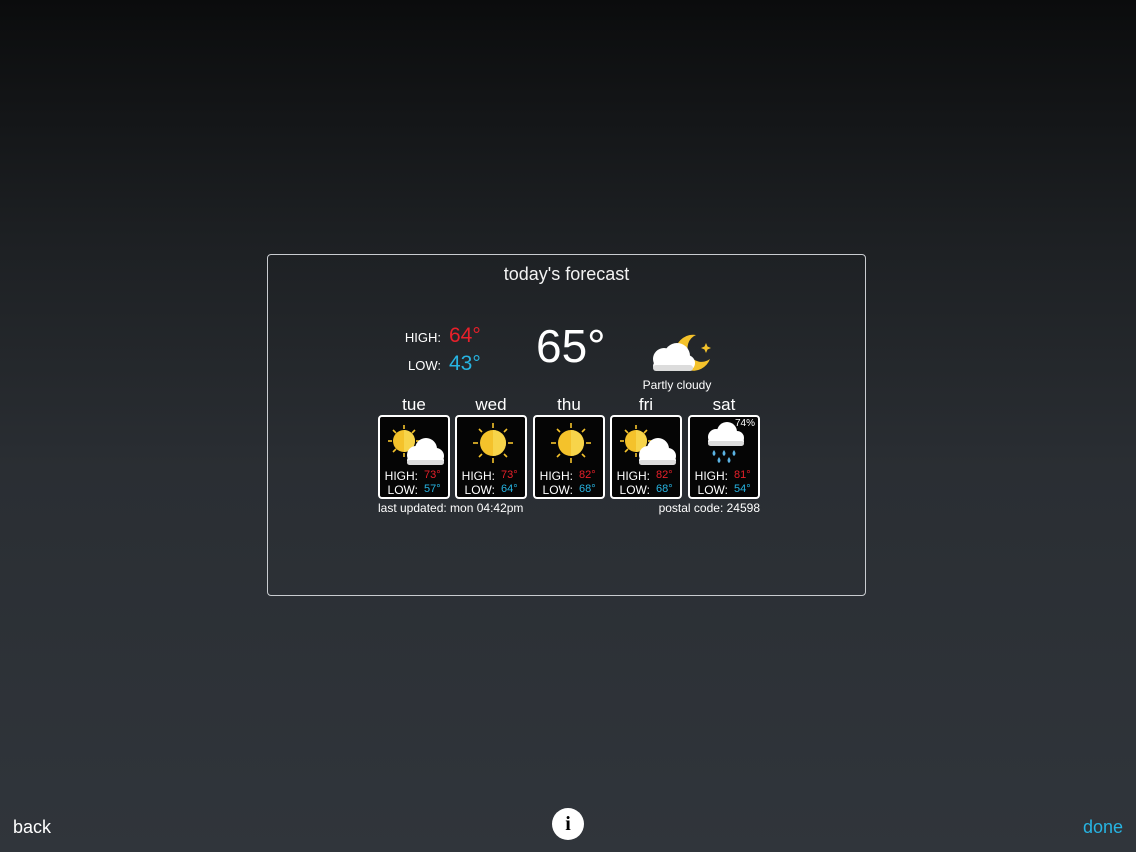  I want to click on day-name: tue, so click(414, 404).